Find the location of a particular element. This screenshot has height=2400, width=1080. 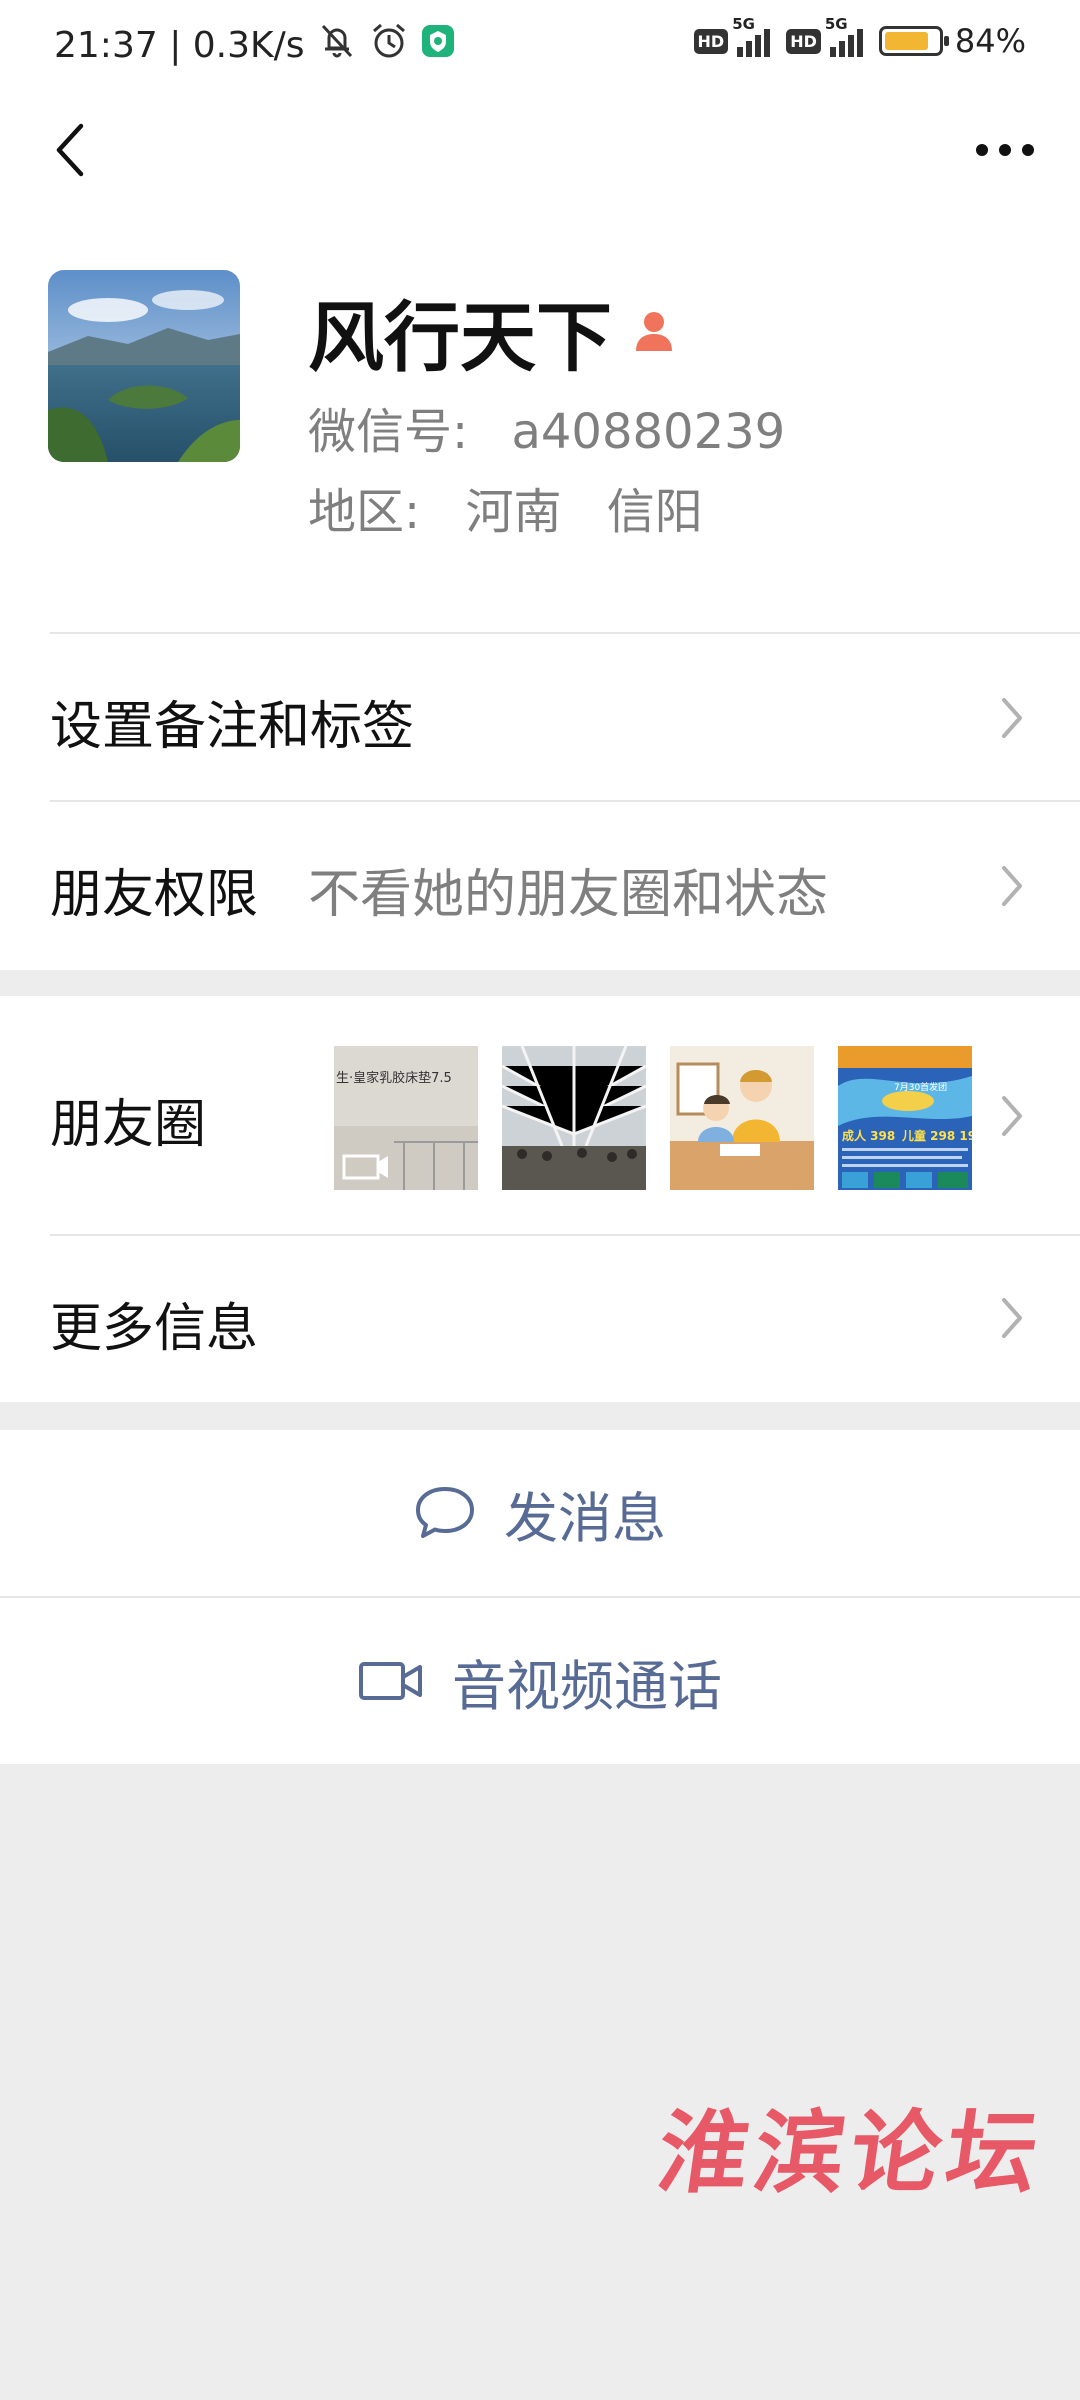

status-bar-right: HD 5G HD 5G 84% is located at coordinates (859, 37).